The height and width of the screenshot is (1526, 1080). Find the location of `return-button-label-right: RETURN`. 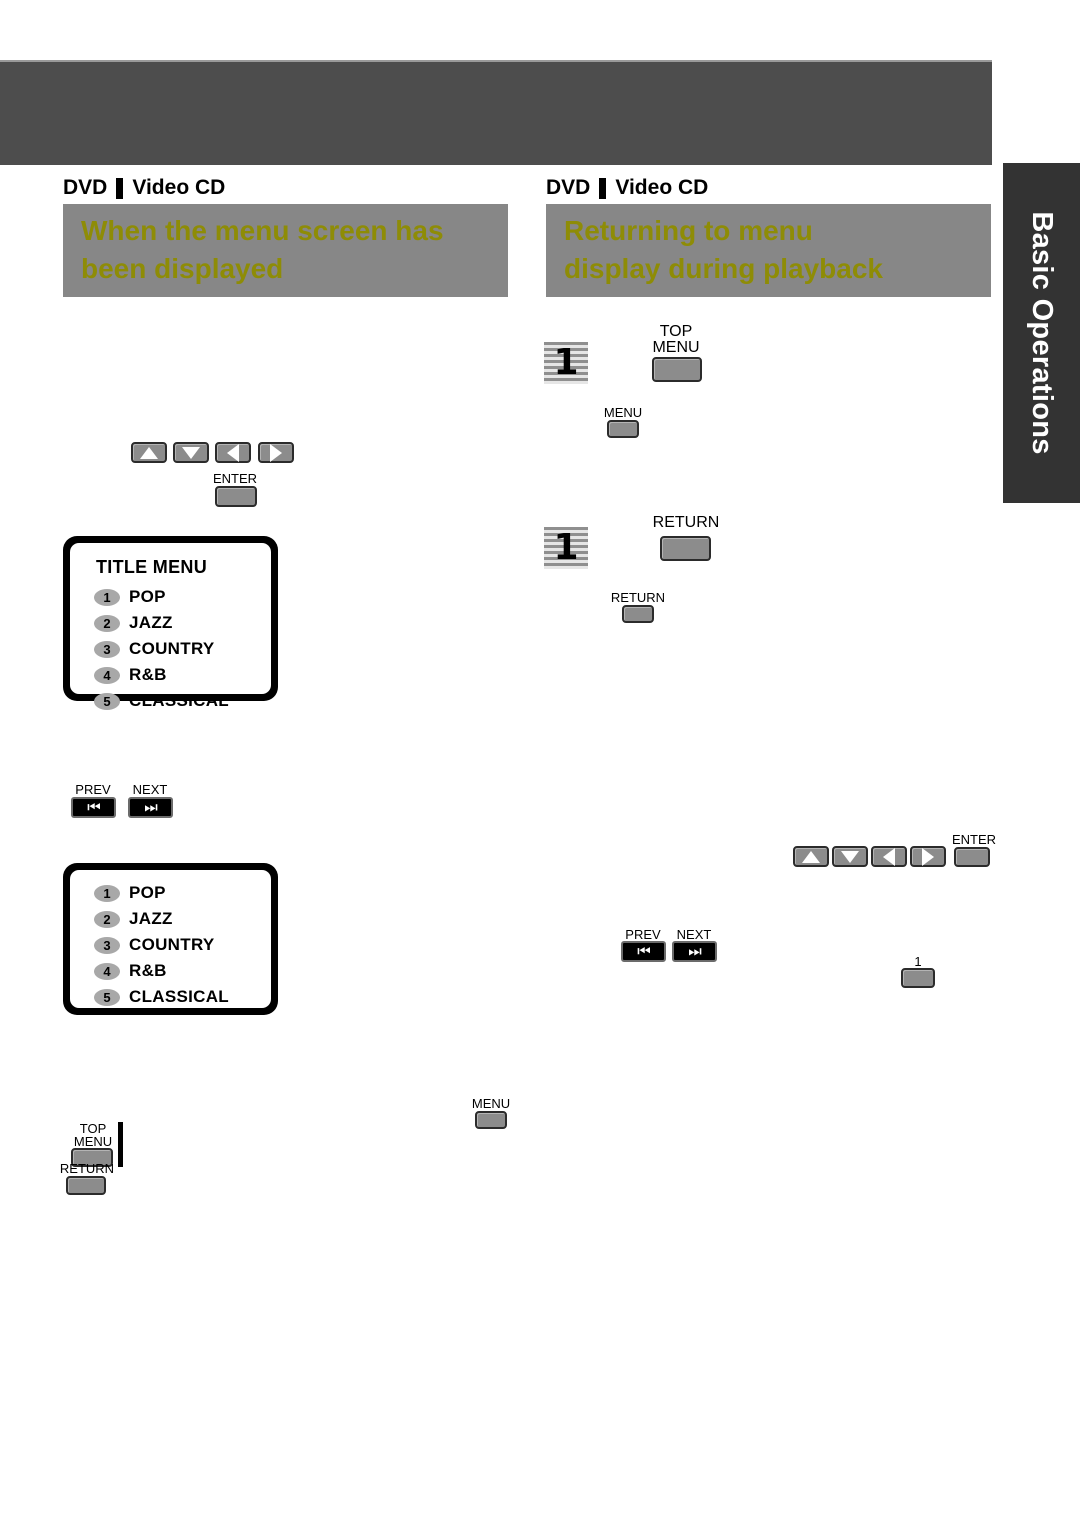

return-button-label-right: RETURN is located at coordinates (686, 522).